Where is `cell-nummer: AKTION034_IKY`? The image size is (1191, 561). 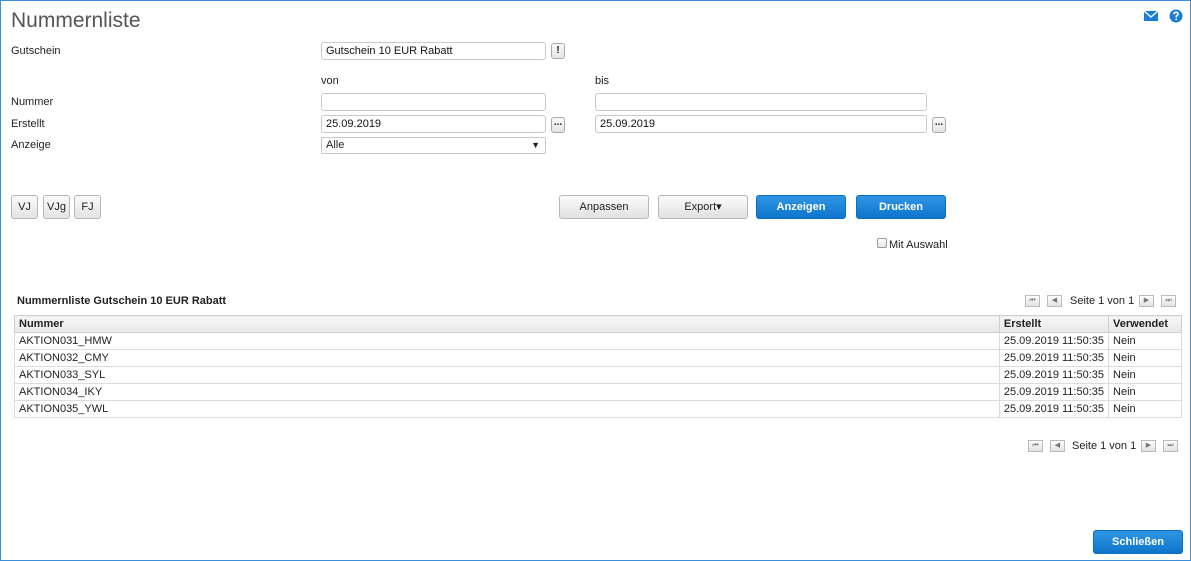
cell-nummer: AKTION034_IKY is located at coordinates (507, 392).